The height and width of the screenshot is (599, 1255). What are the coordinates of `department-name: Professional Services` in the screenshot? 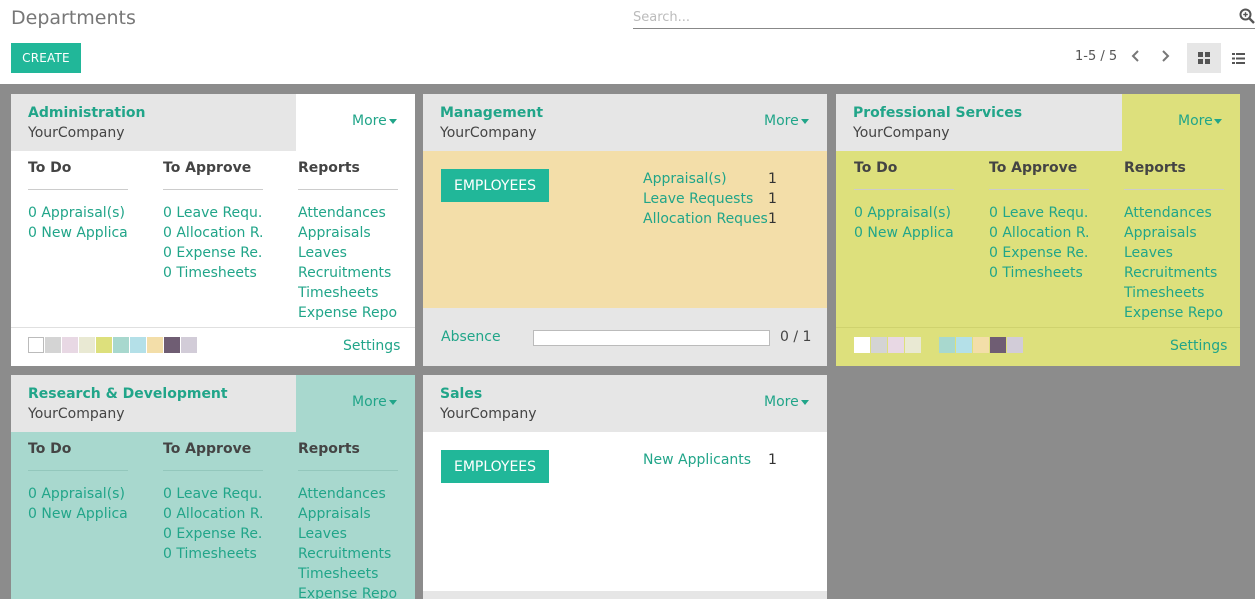 It's located at (937, 113).